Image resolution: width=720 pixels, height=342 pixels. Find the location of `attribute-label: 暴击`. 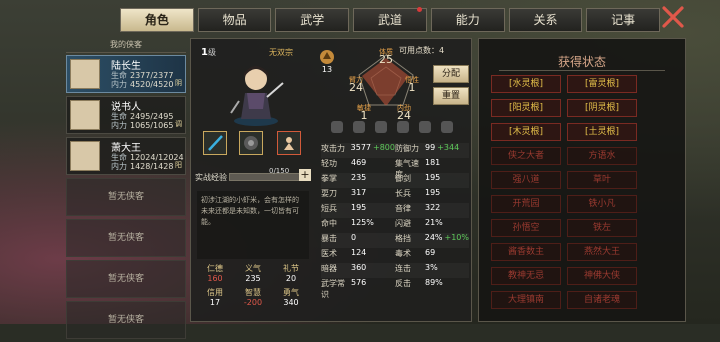

attribute-label: 暴击 is located at coordinates (329, 238).